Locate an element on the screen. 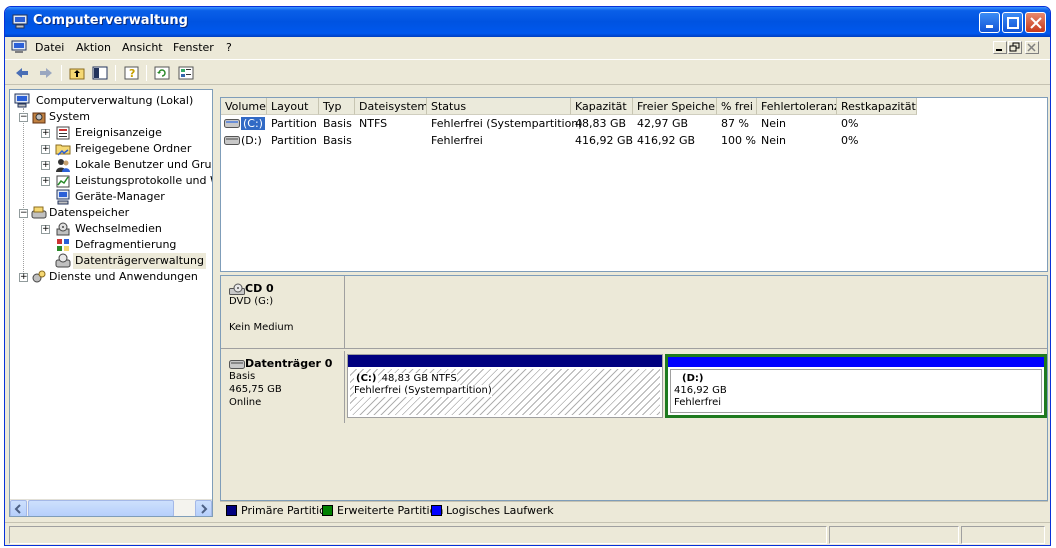 This screenshot has width=1056, height=548. help-button: ? is located at coordinates (132, 73).